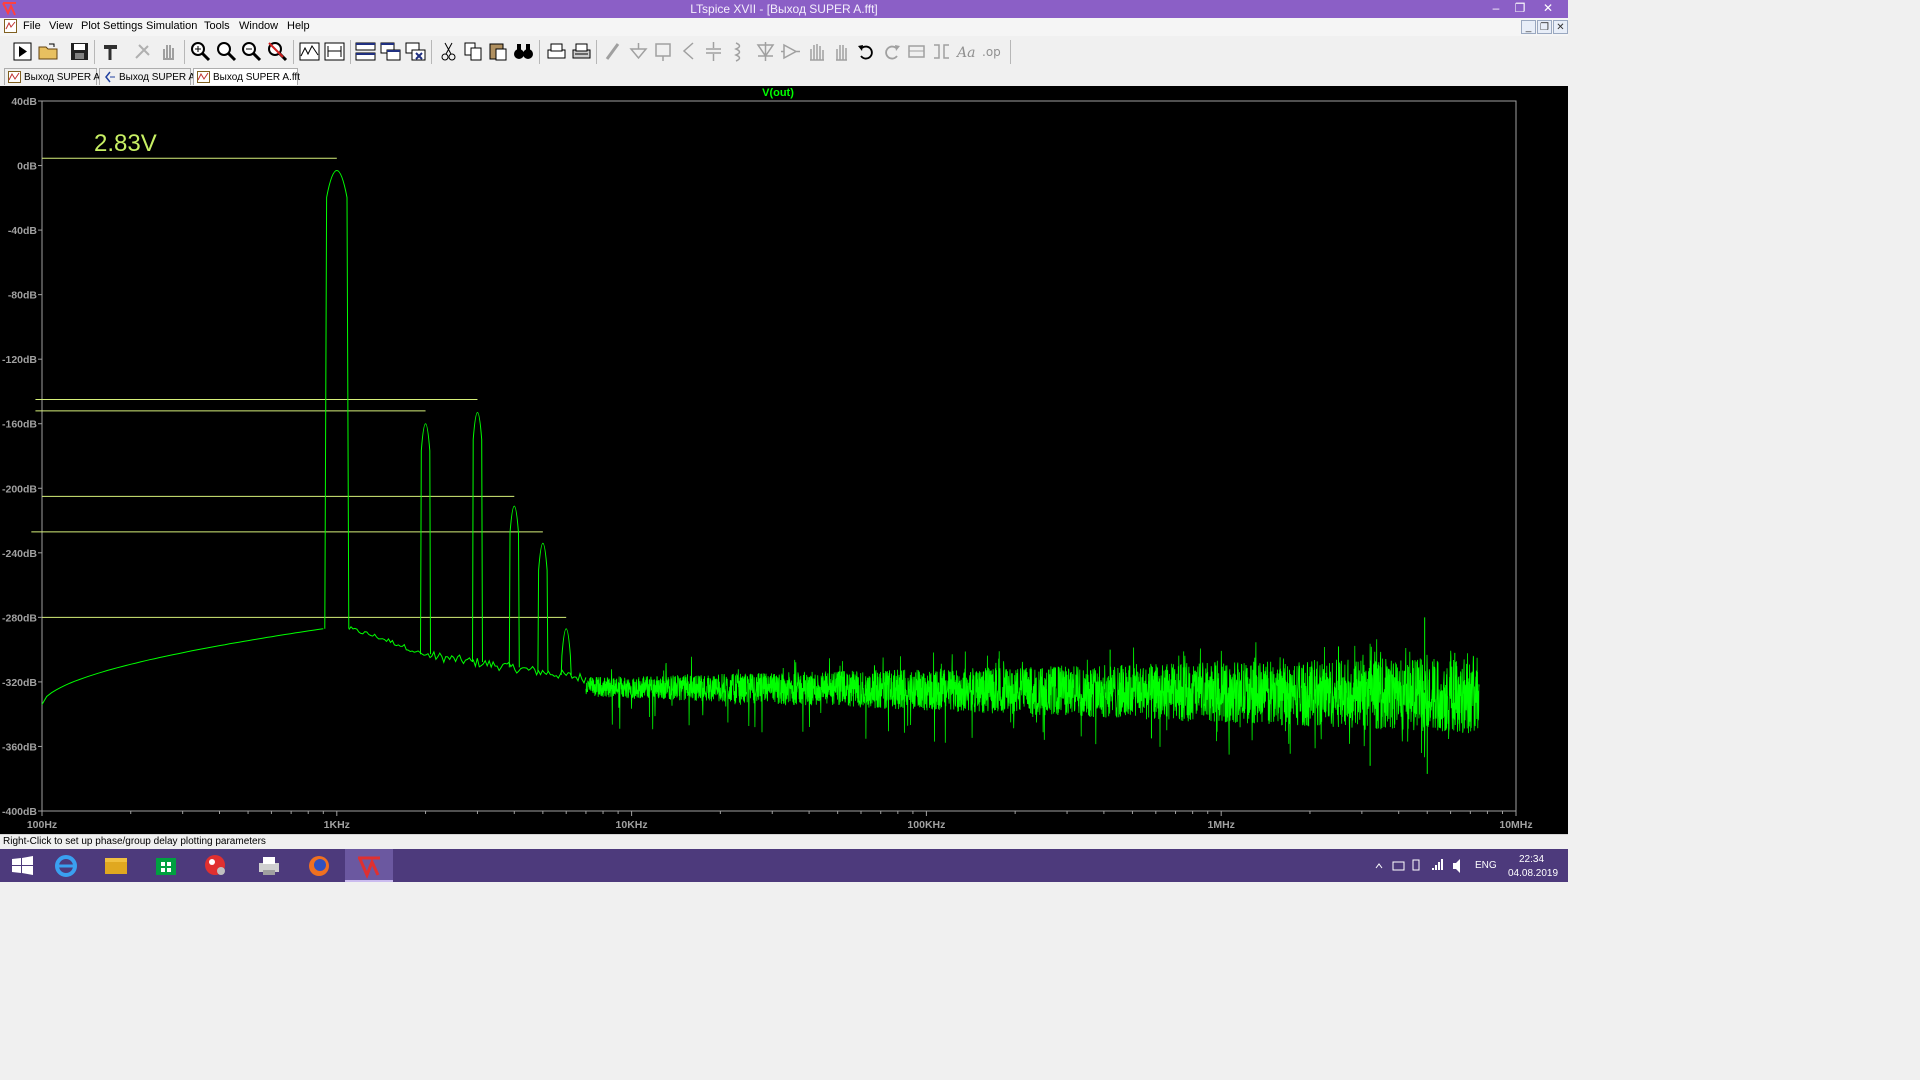  Describe the element at coordinates (1528, 27) in the screenshot. I see `mdi-minimize-button: _` at that location.